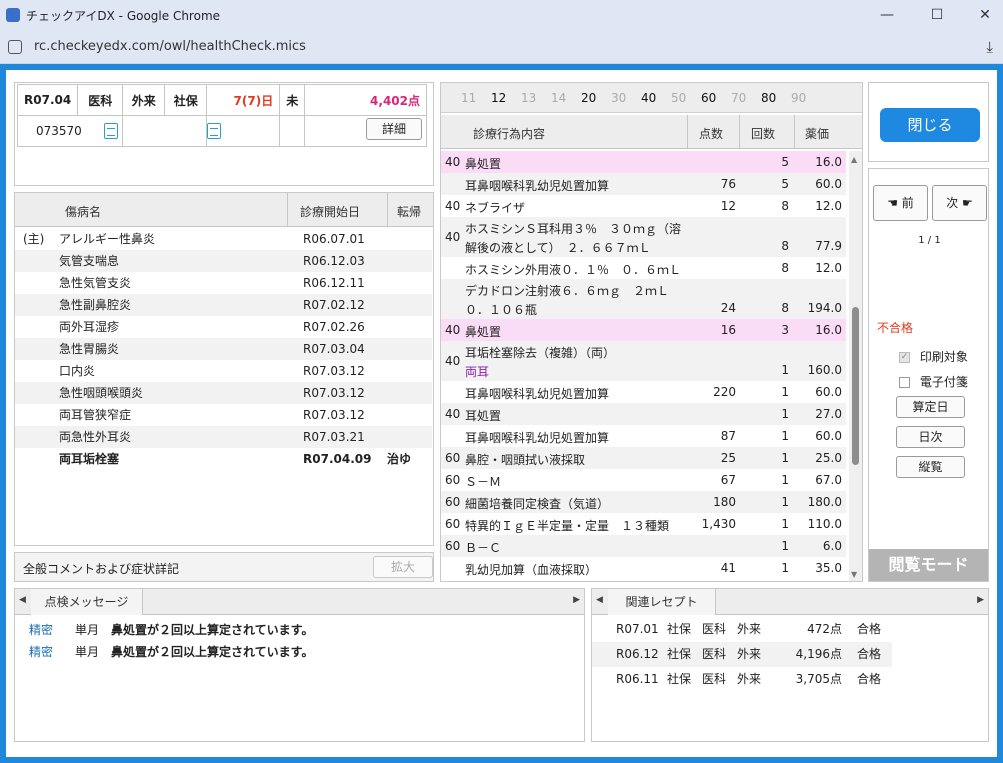 The image size is (1003, 763). I want to click on related-row: R06.11 社保 医科 外来 3,705点 合格, so click(742, 679).